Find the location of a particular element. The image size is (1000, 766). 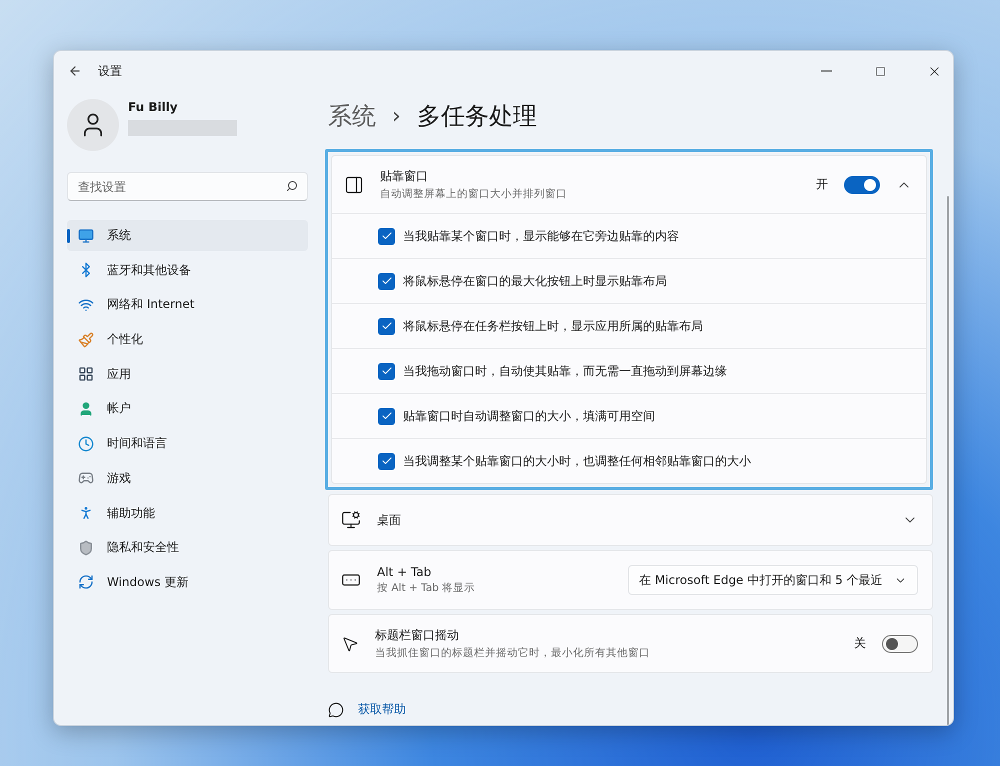

help-link: 获取帮助 is located at coordinates (382, 709).